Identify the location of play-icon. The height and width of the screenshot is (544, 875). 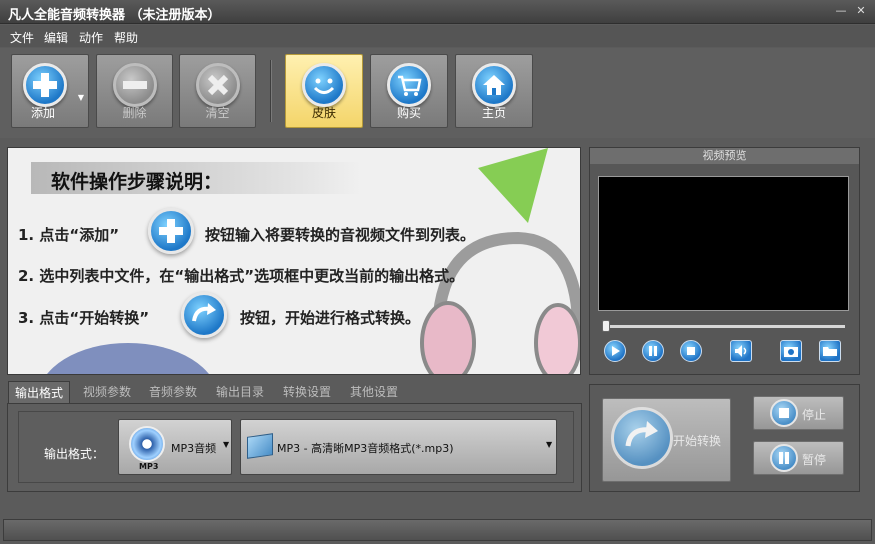
(616, 351).